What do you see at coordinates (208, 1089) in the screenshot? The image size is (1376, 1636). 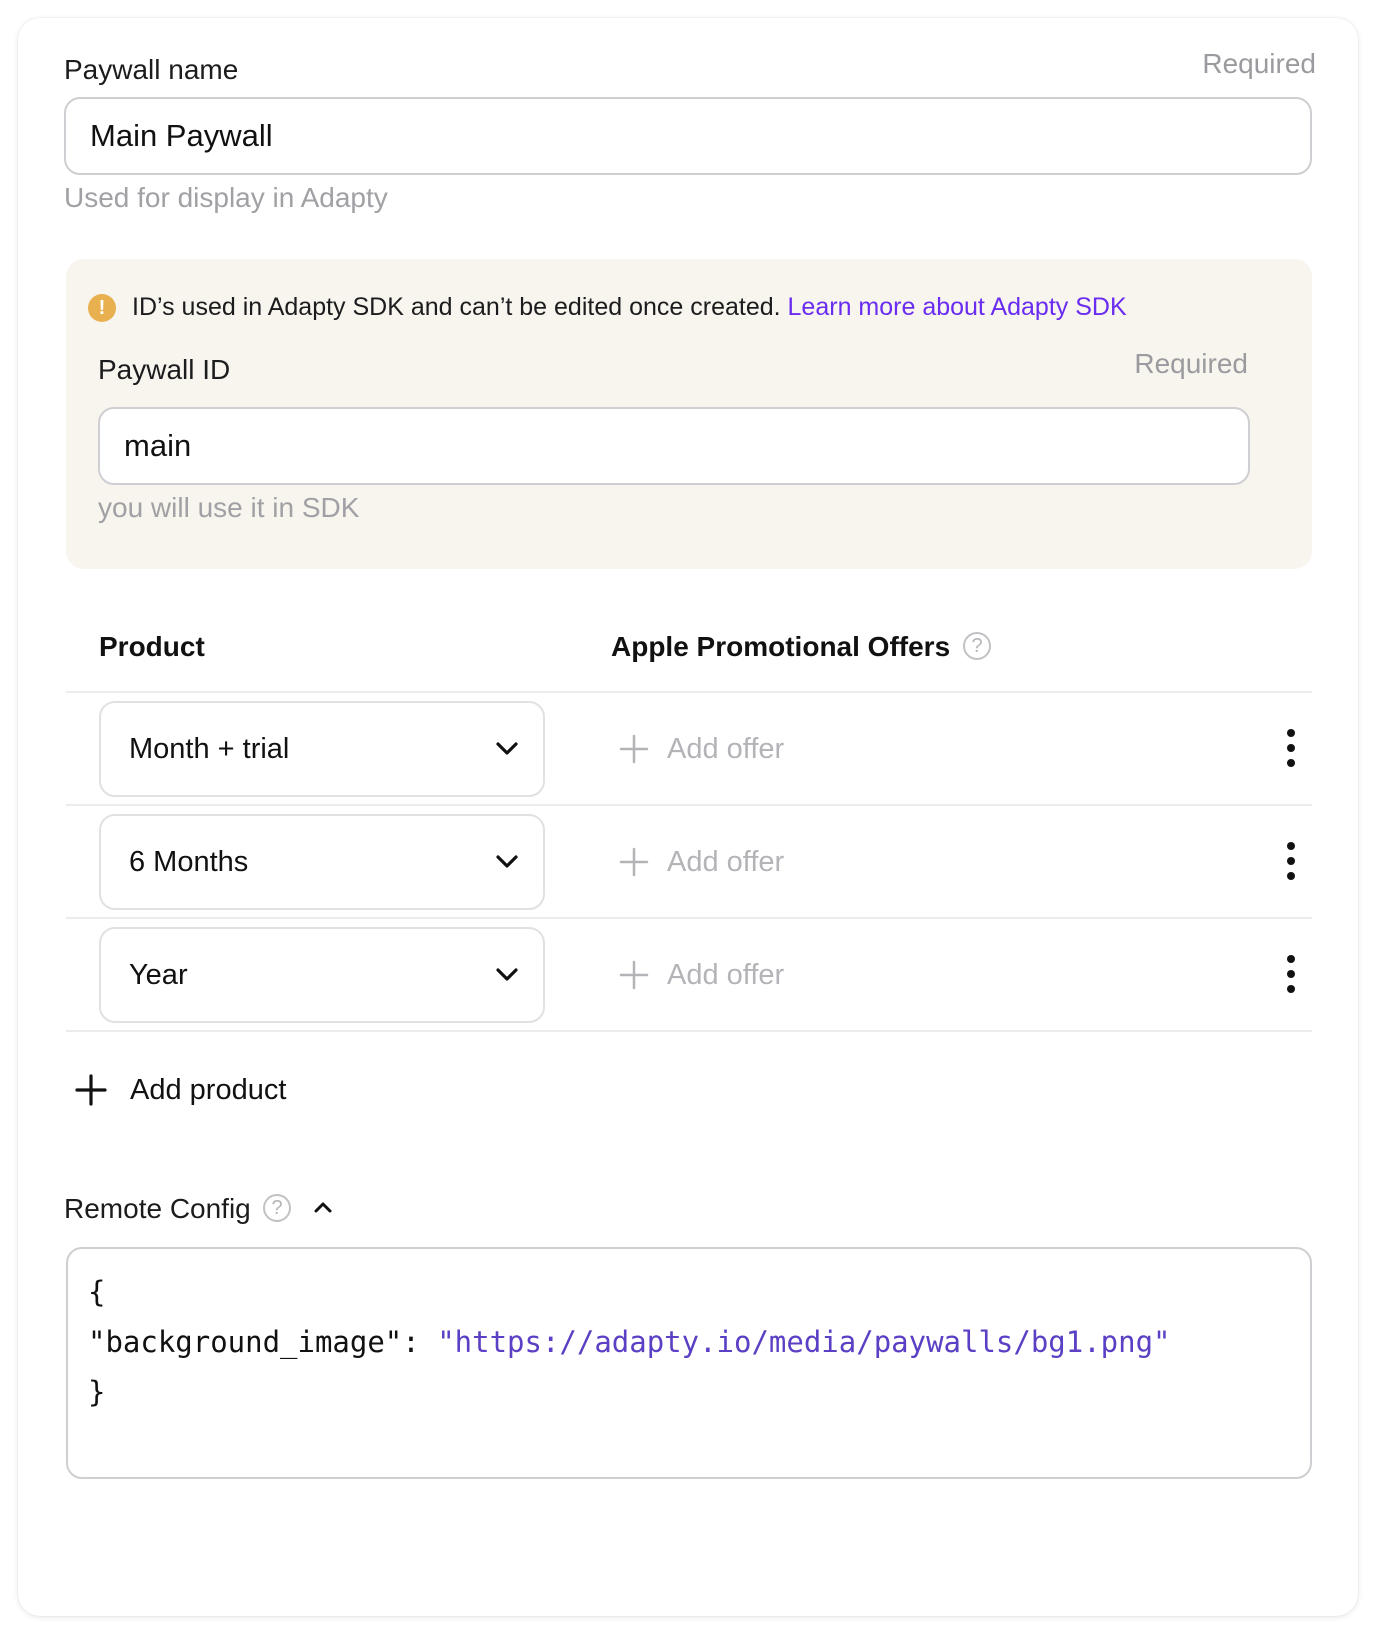 I see `add-product-label: Add product` at bounding box center [208, 1089].